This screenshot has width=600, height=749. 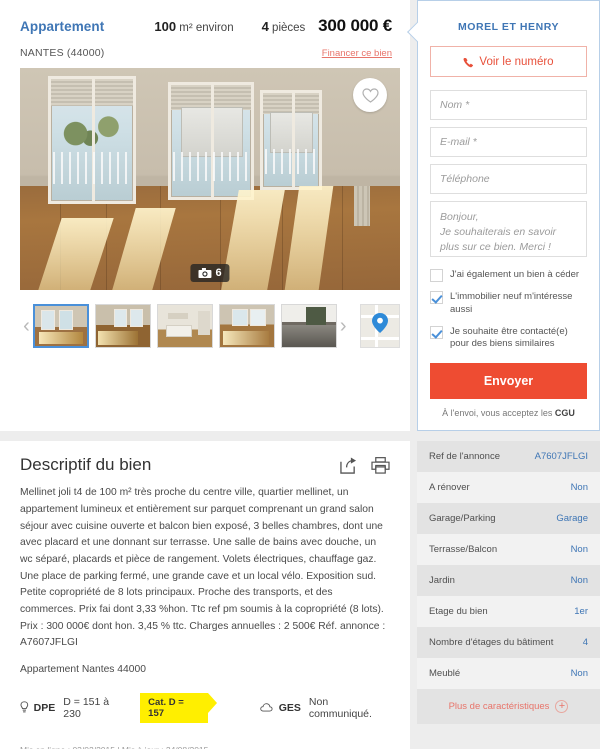 I want to click on dpe-value: D = 151 à 230, so click(x=86, y=707).